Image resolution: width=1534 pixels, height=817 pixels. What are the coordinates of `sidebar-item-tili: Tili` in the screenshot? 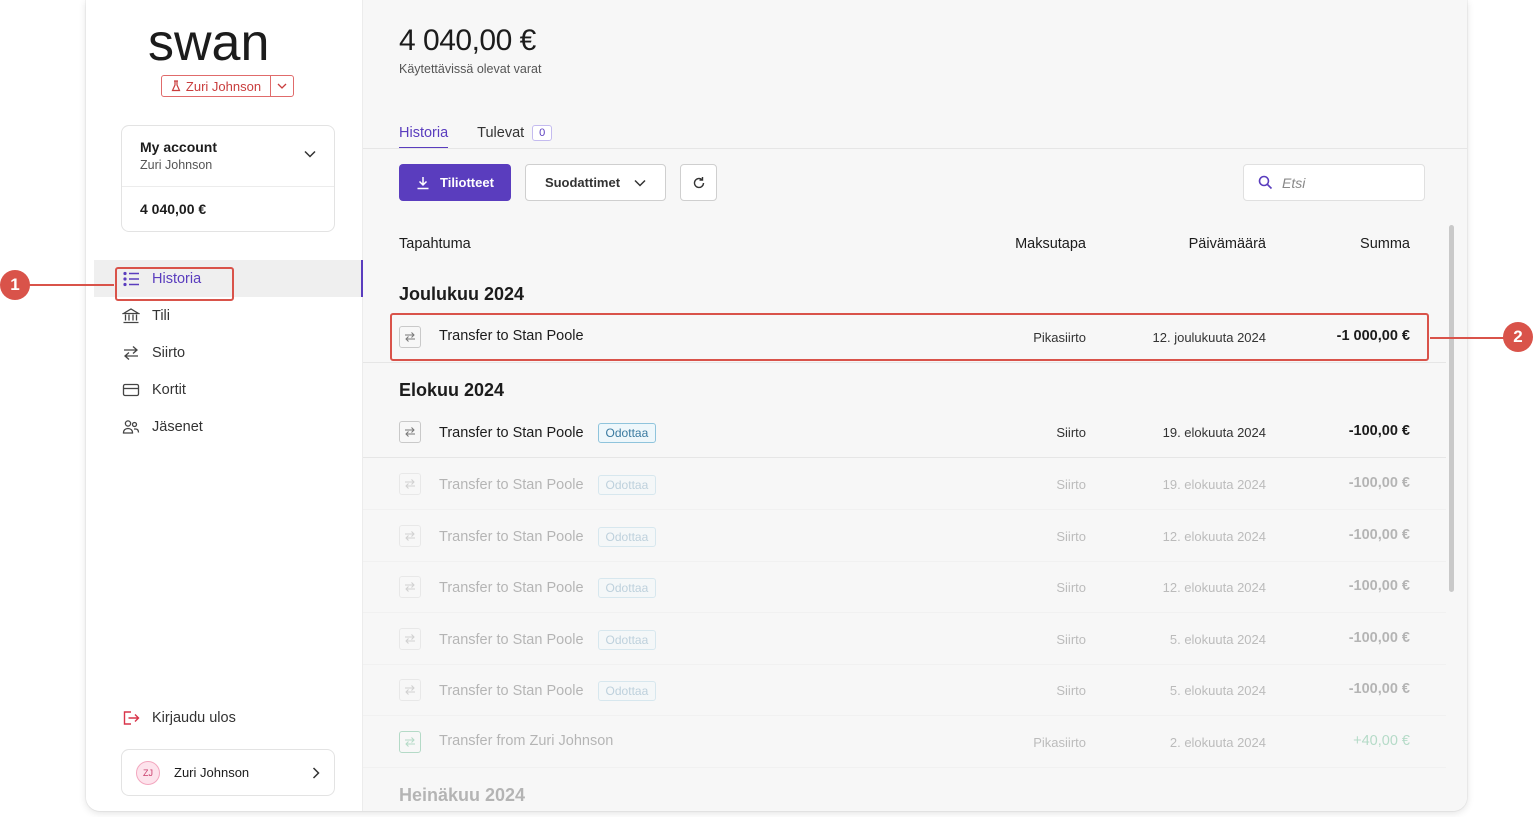 It's located at (228, 315).